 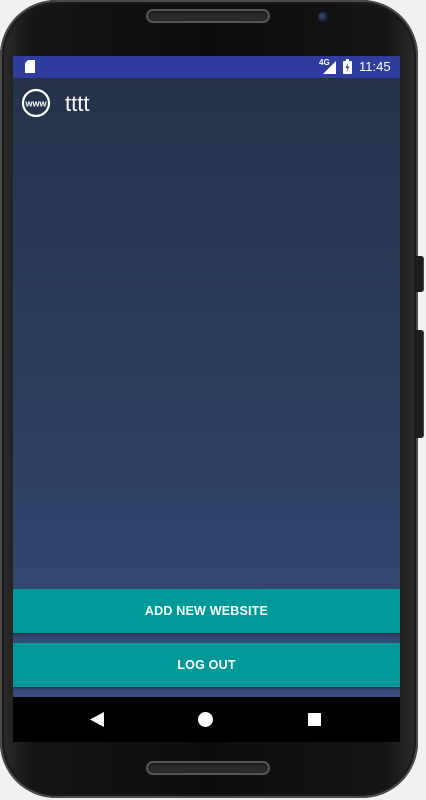 I want to click on www-icon-text: www, so click(x=35, y=104).